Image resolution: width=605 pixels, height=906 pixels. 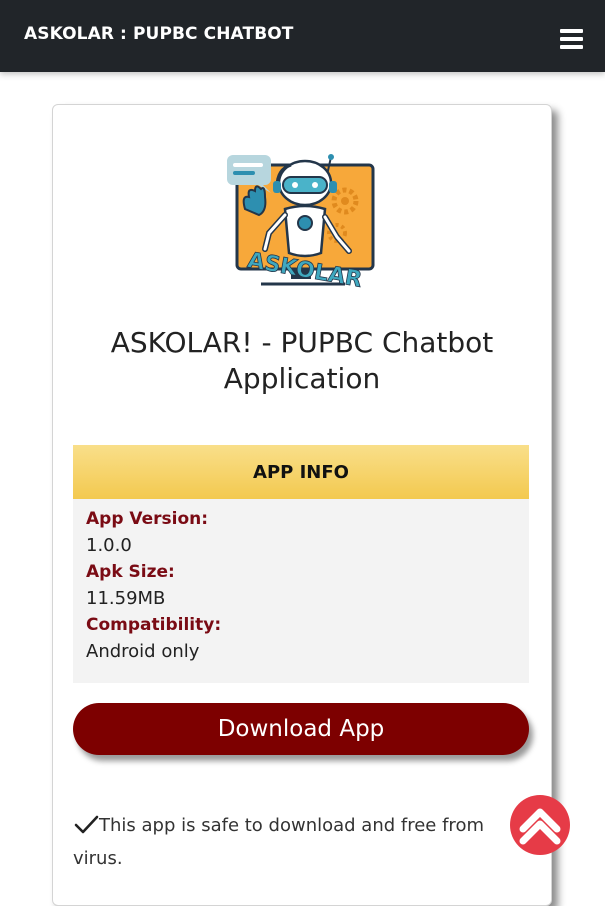 What do you see at coordinates (301, 472) in the screenshot?
I see `app-info-header: APP INFO` at bounding box center [301, 472].